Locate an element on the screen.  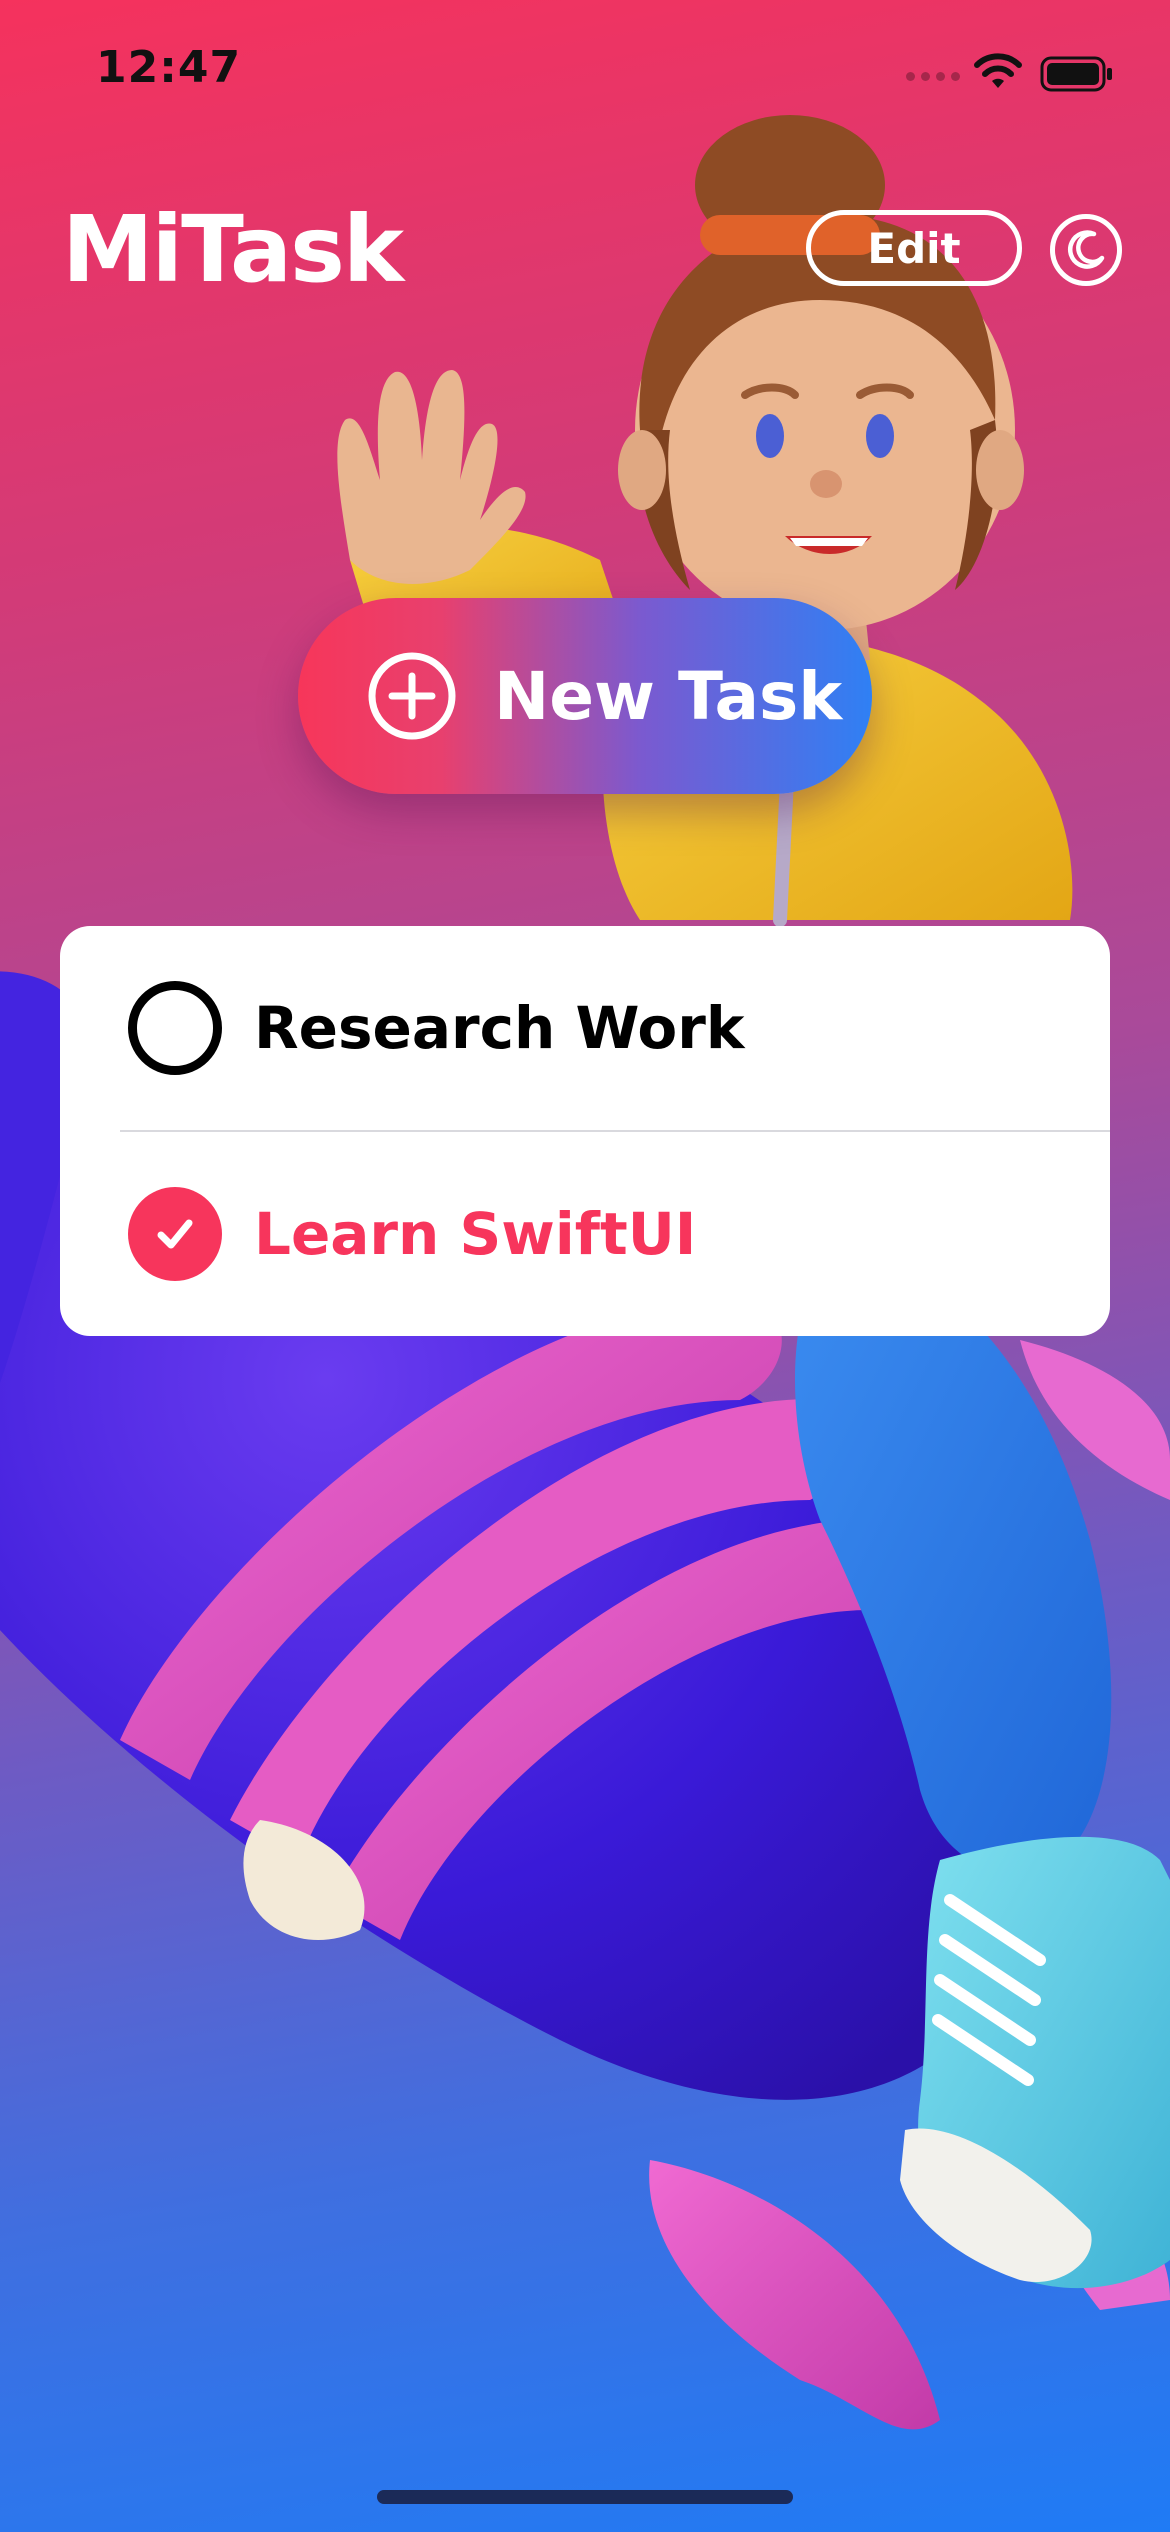
task-checkbox-unchecked is located at coordinates (175, 1028).